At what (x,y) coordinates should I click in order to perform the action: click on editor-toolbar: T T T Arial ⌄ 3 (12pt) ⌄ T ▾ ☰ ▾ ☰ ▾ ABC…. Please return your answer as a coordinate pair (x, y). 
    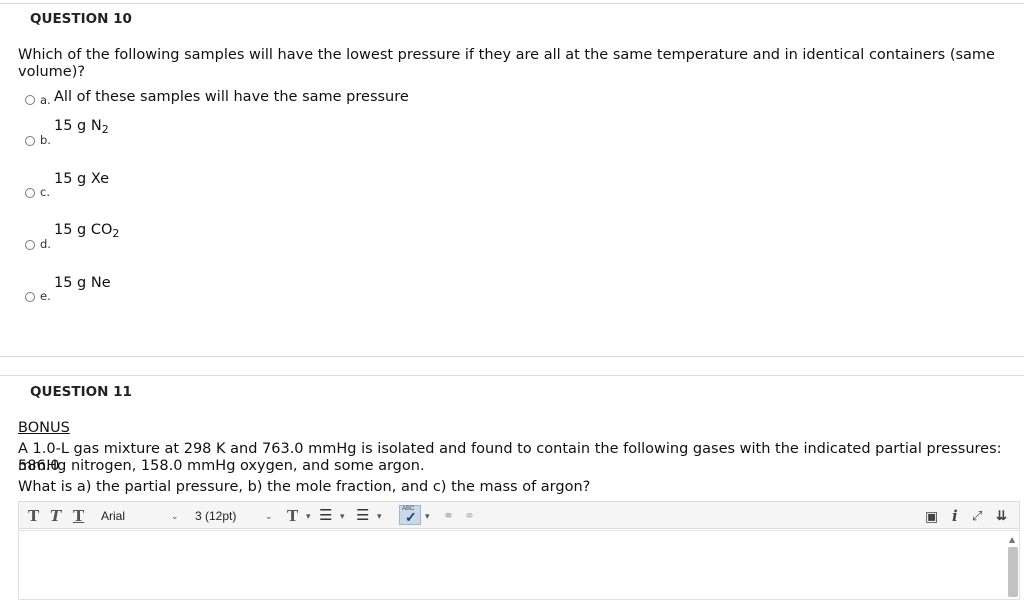
    Looking at the image, I should click on (519, 515).